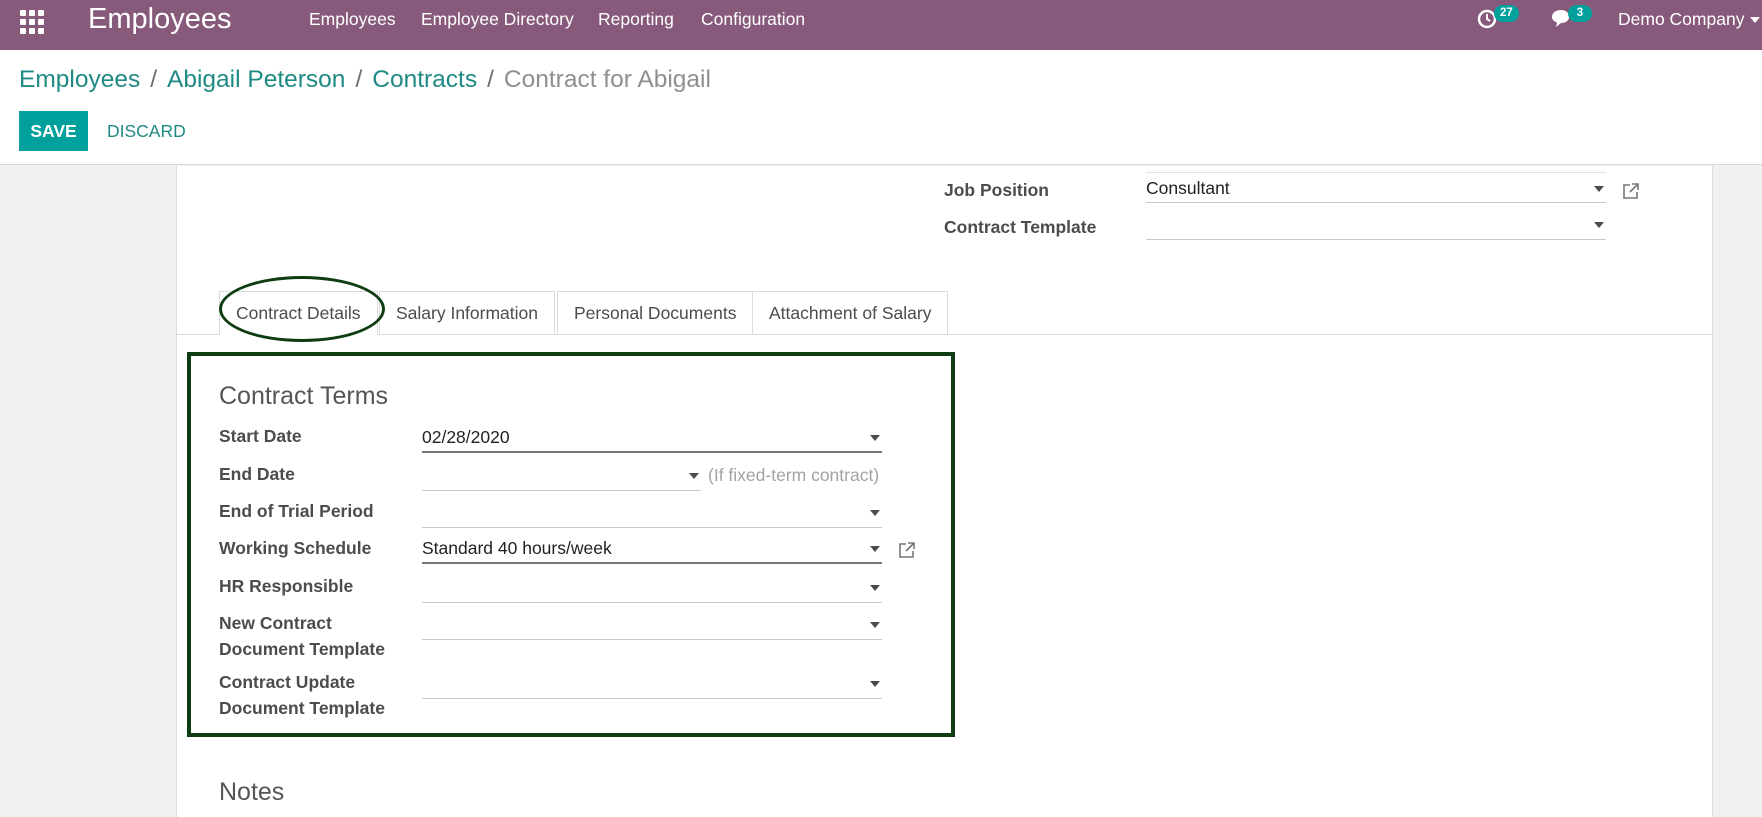  I want to click on tab-personal-documents: Personal Documents, so click(655, 313).